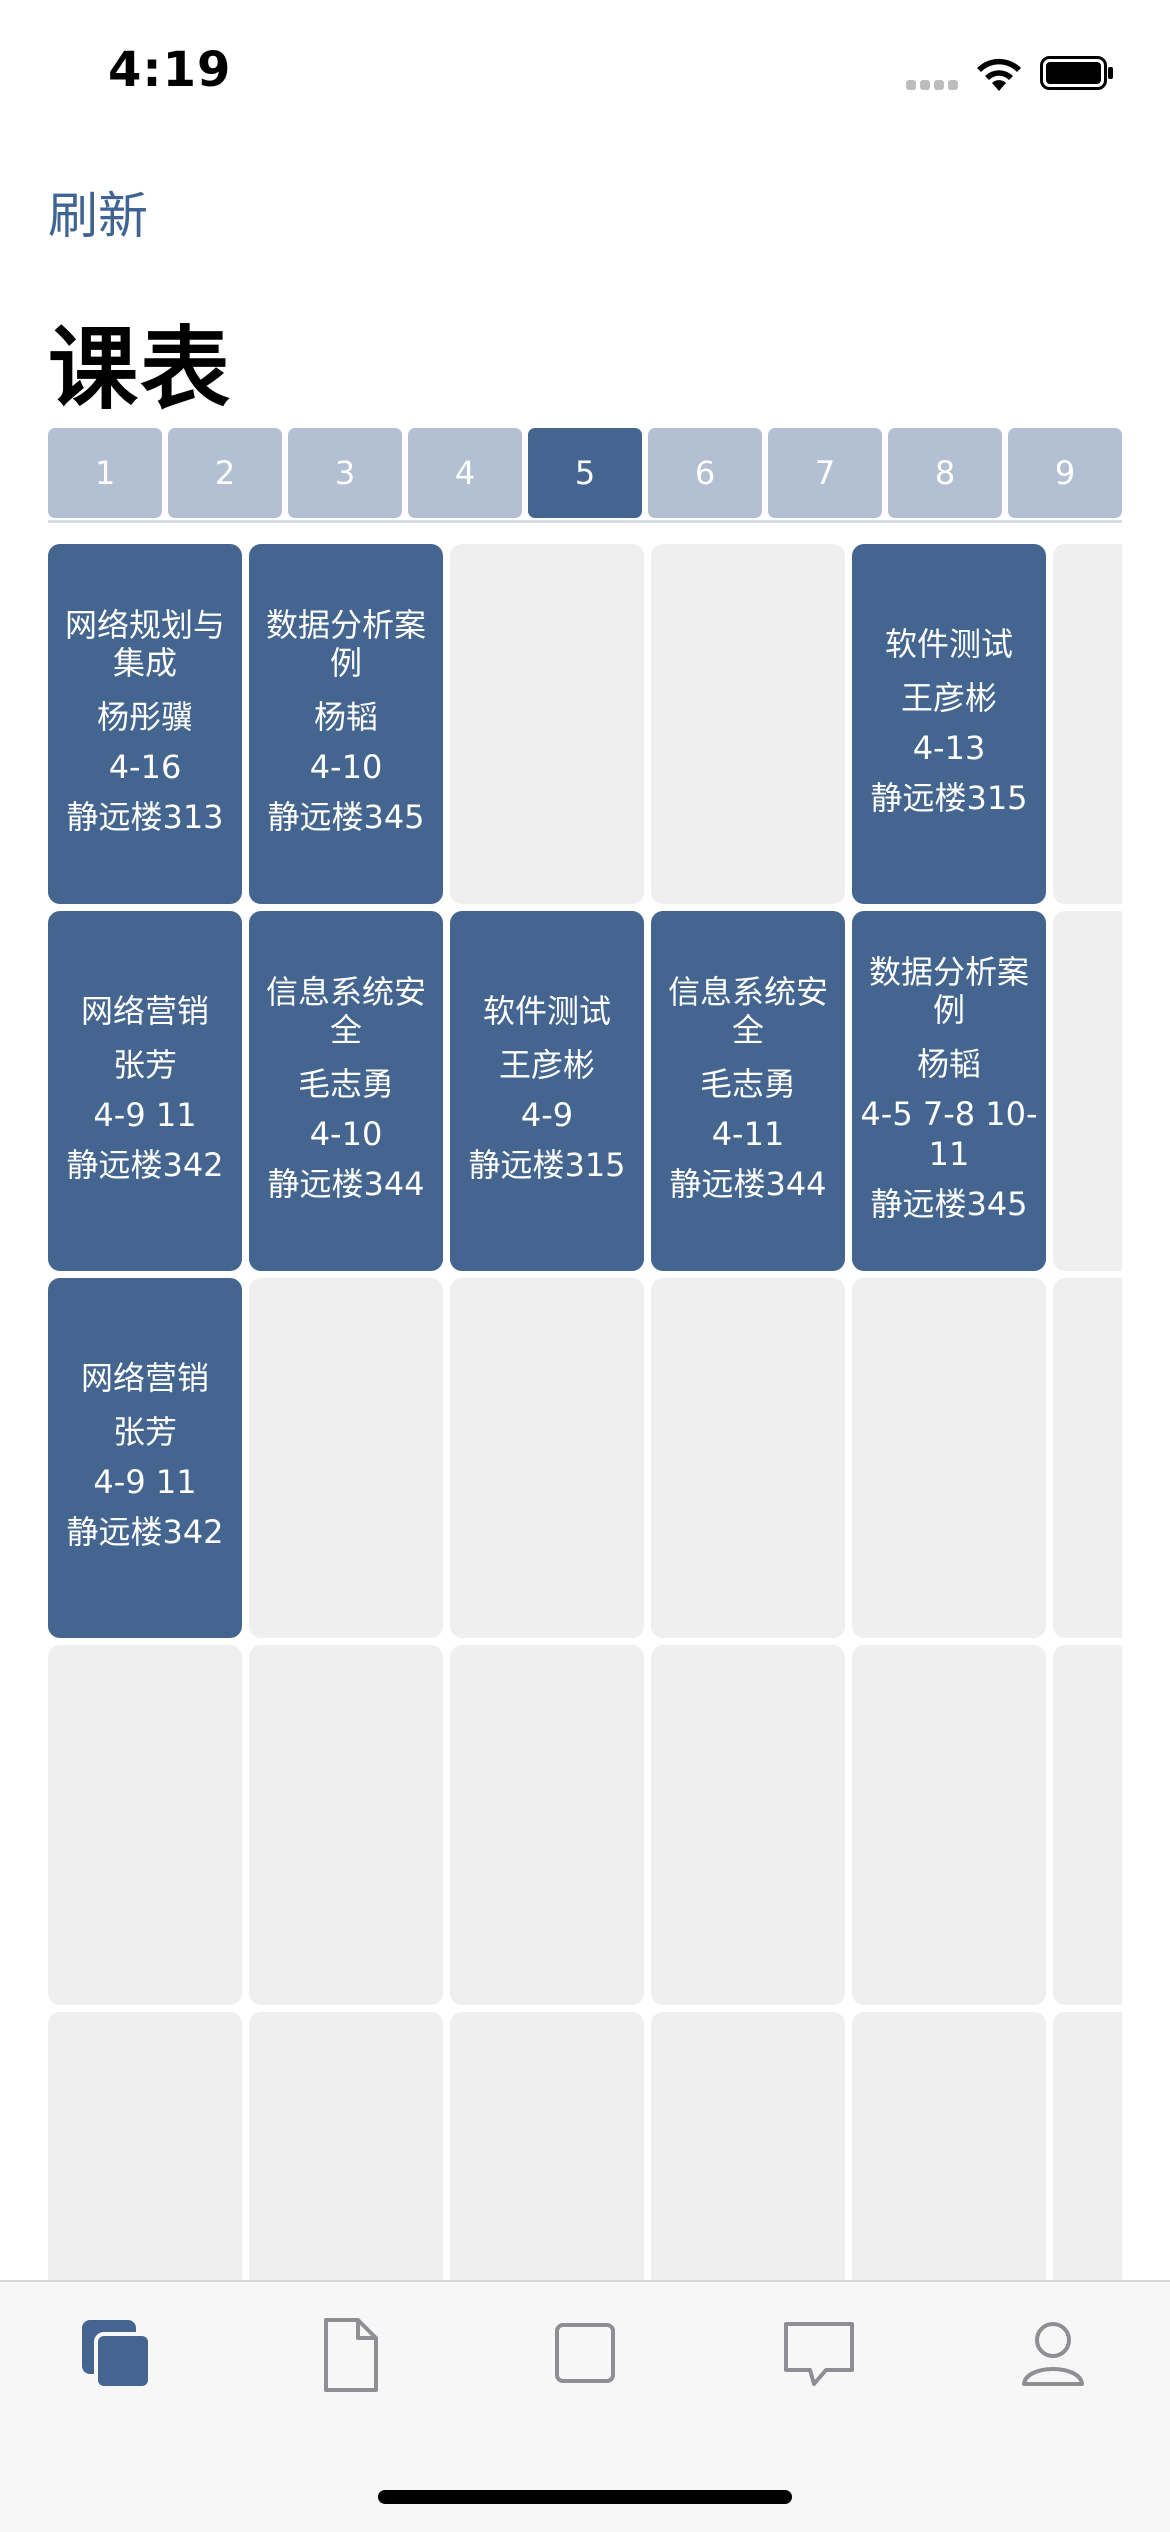 This screenshot has width=1170, height=2532. What do you see at coordinates (949, 1091) in the screenshot?
I see `course-cell: 数据分析案例 杨韬 4-5 7-8 10-11 静远楼345` at bounding box center [949, 1091].